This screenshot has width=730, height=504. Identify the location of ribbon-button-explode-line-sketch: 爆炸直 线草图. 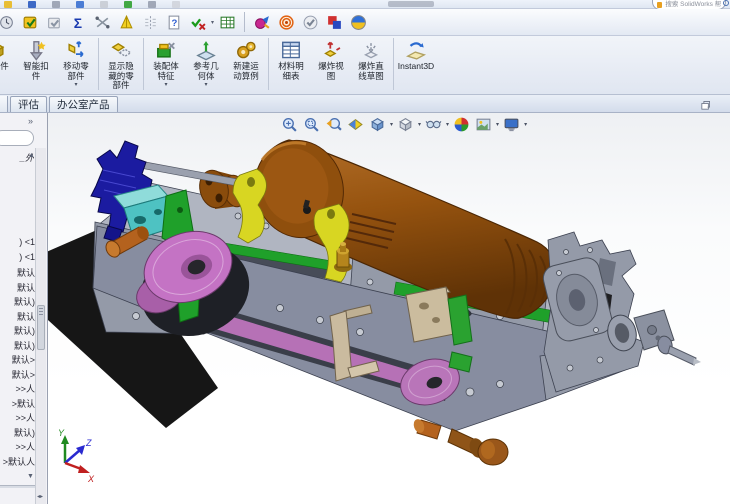
(371, 65).